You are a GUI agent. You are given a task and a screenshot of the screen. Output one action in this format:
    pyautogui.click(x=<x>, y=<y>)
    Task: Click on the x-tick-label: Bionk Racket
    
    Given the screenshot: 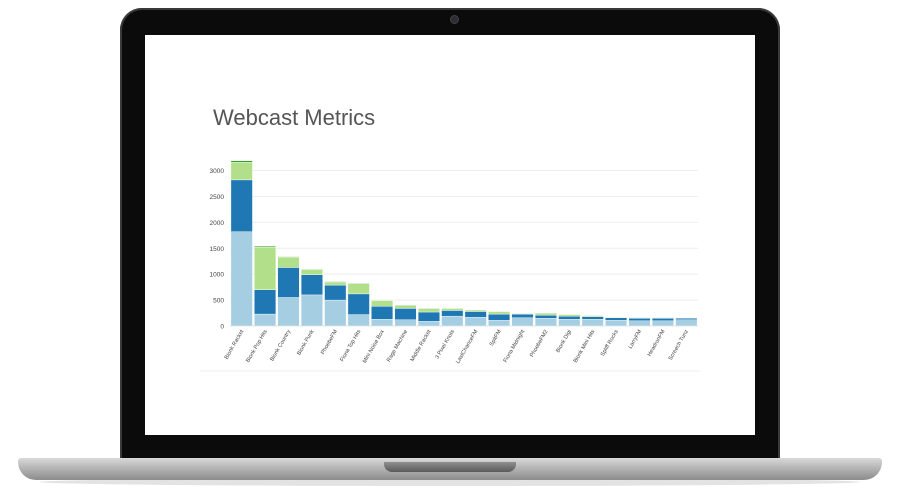 What is the action you would take?
    pyautogui.click(x=235, y=345)
    